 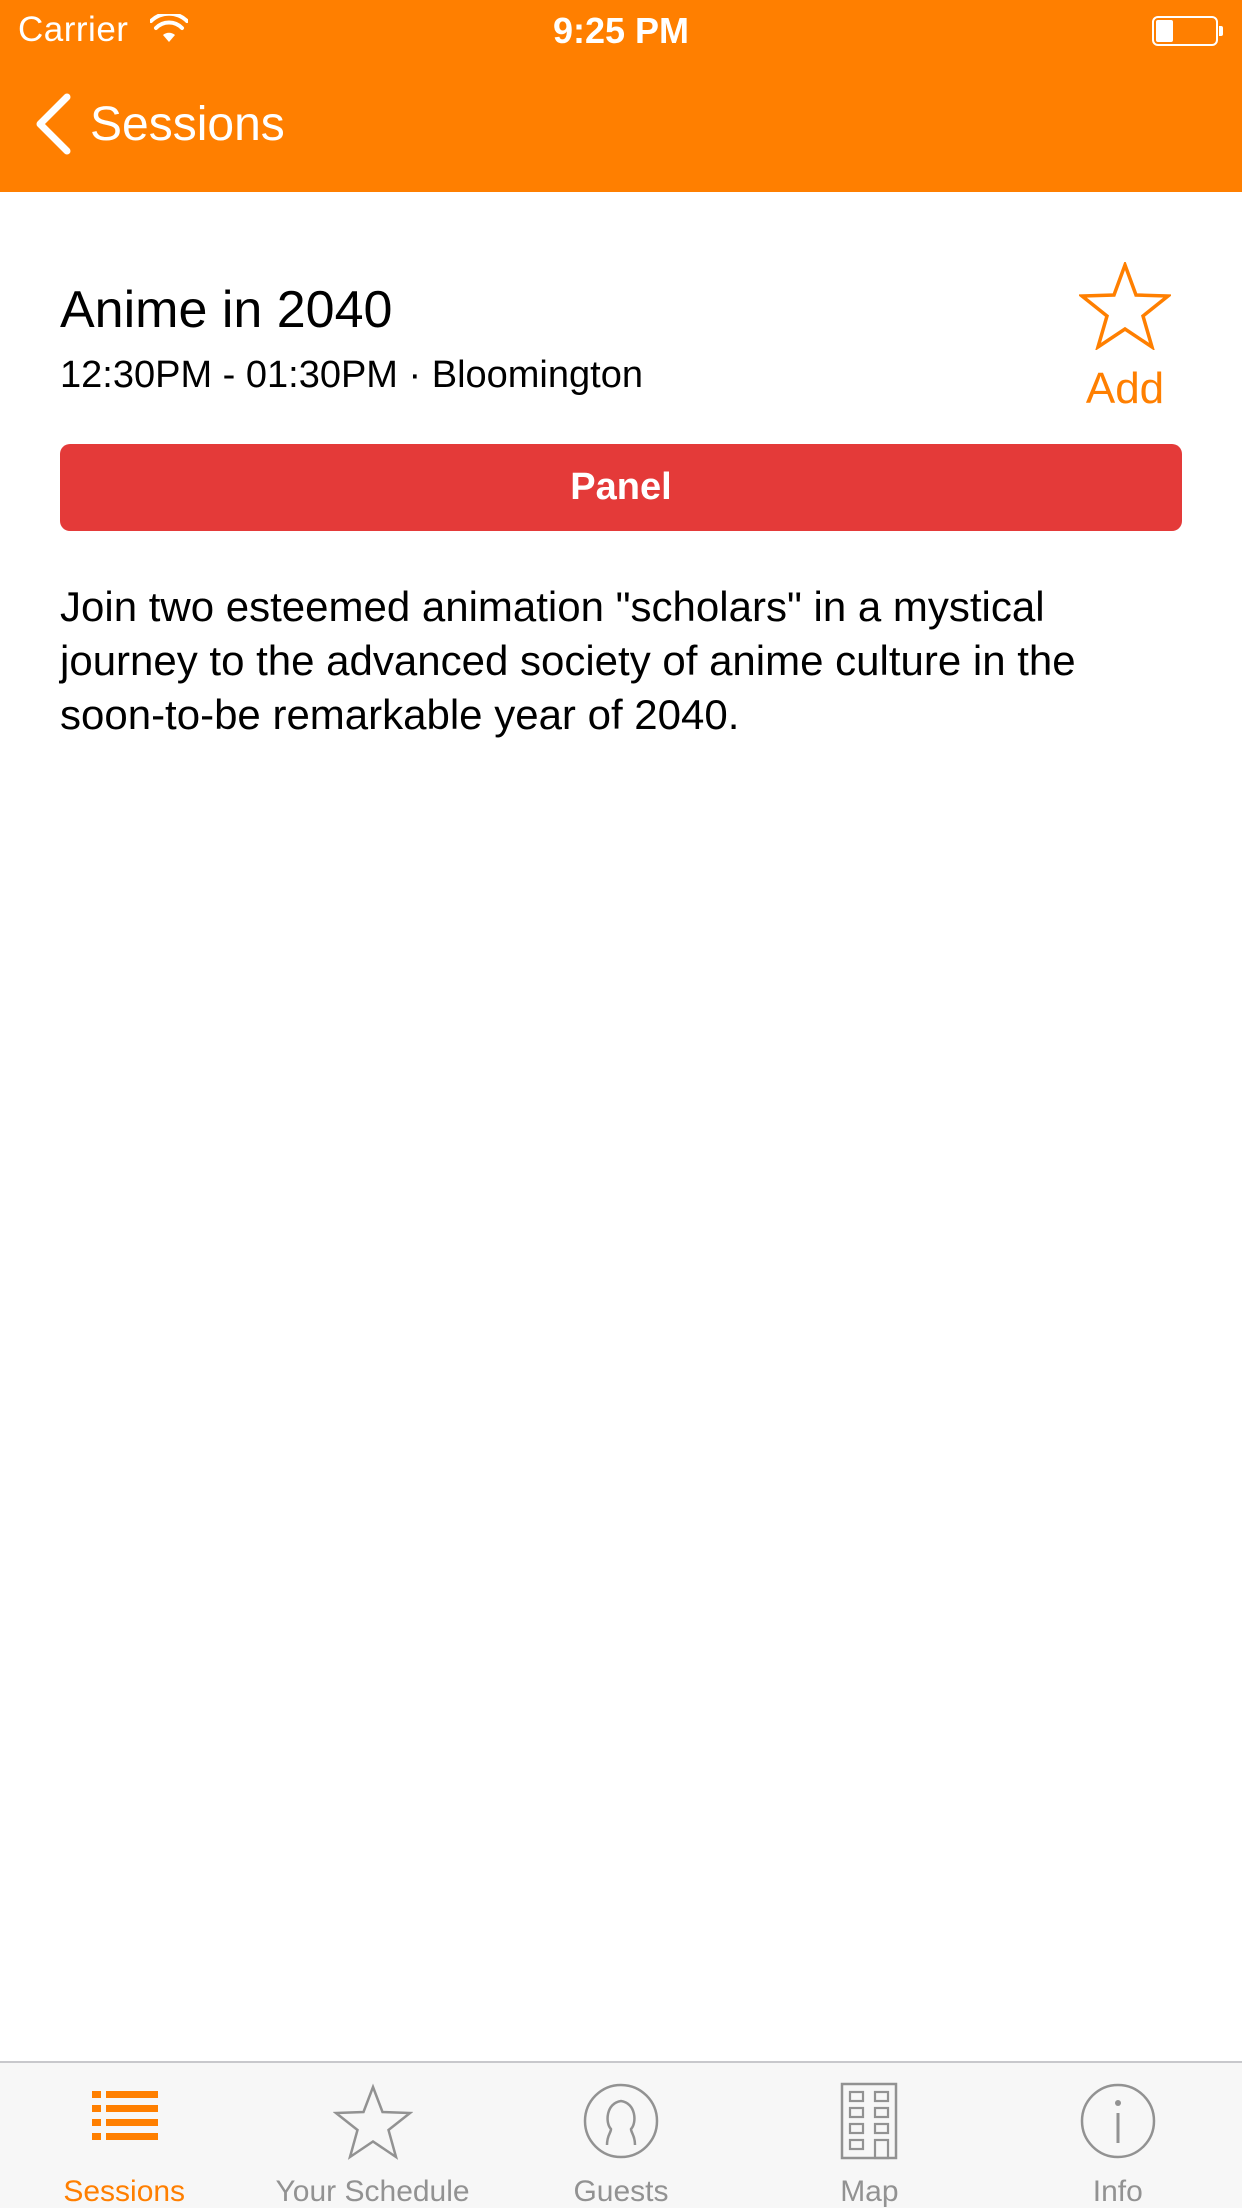 I want to click on tab-label: Your Schedule, so click(x=372, y=2191).